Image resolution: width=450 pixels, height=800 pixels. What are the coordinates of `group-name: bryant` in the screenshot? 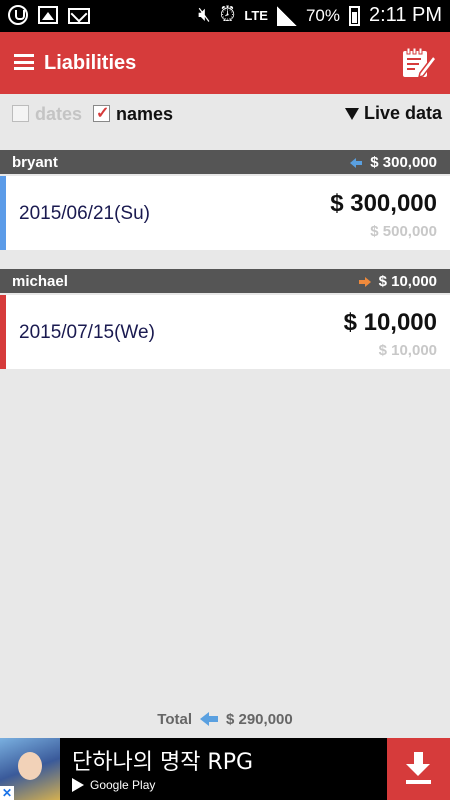 It's located at (35, 162).